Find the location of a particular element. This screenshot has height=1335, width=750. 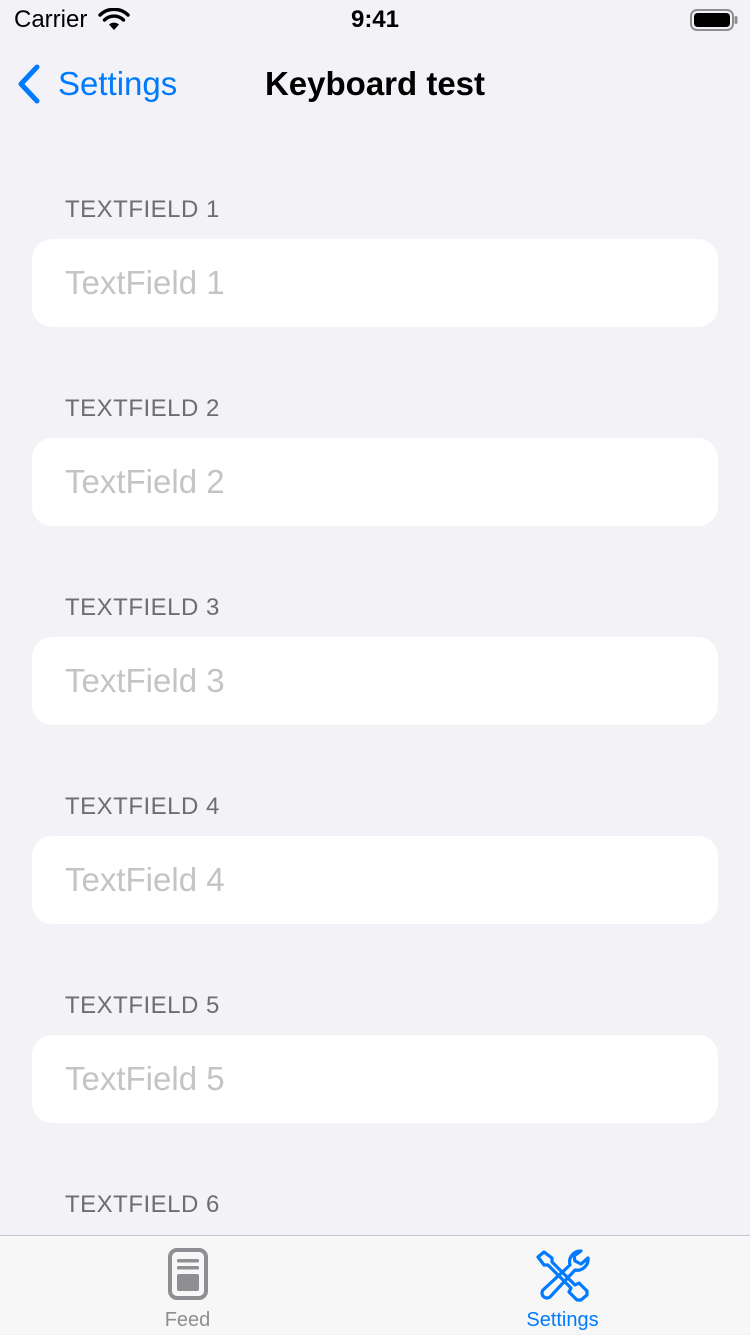

clock: 9:41 is located at coordinates (375, 19).